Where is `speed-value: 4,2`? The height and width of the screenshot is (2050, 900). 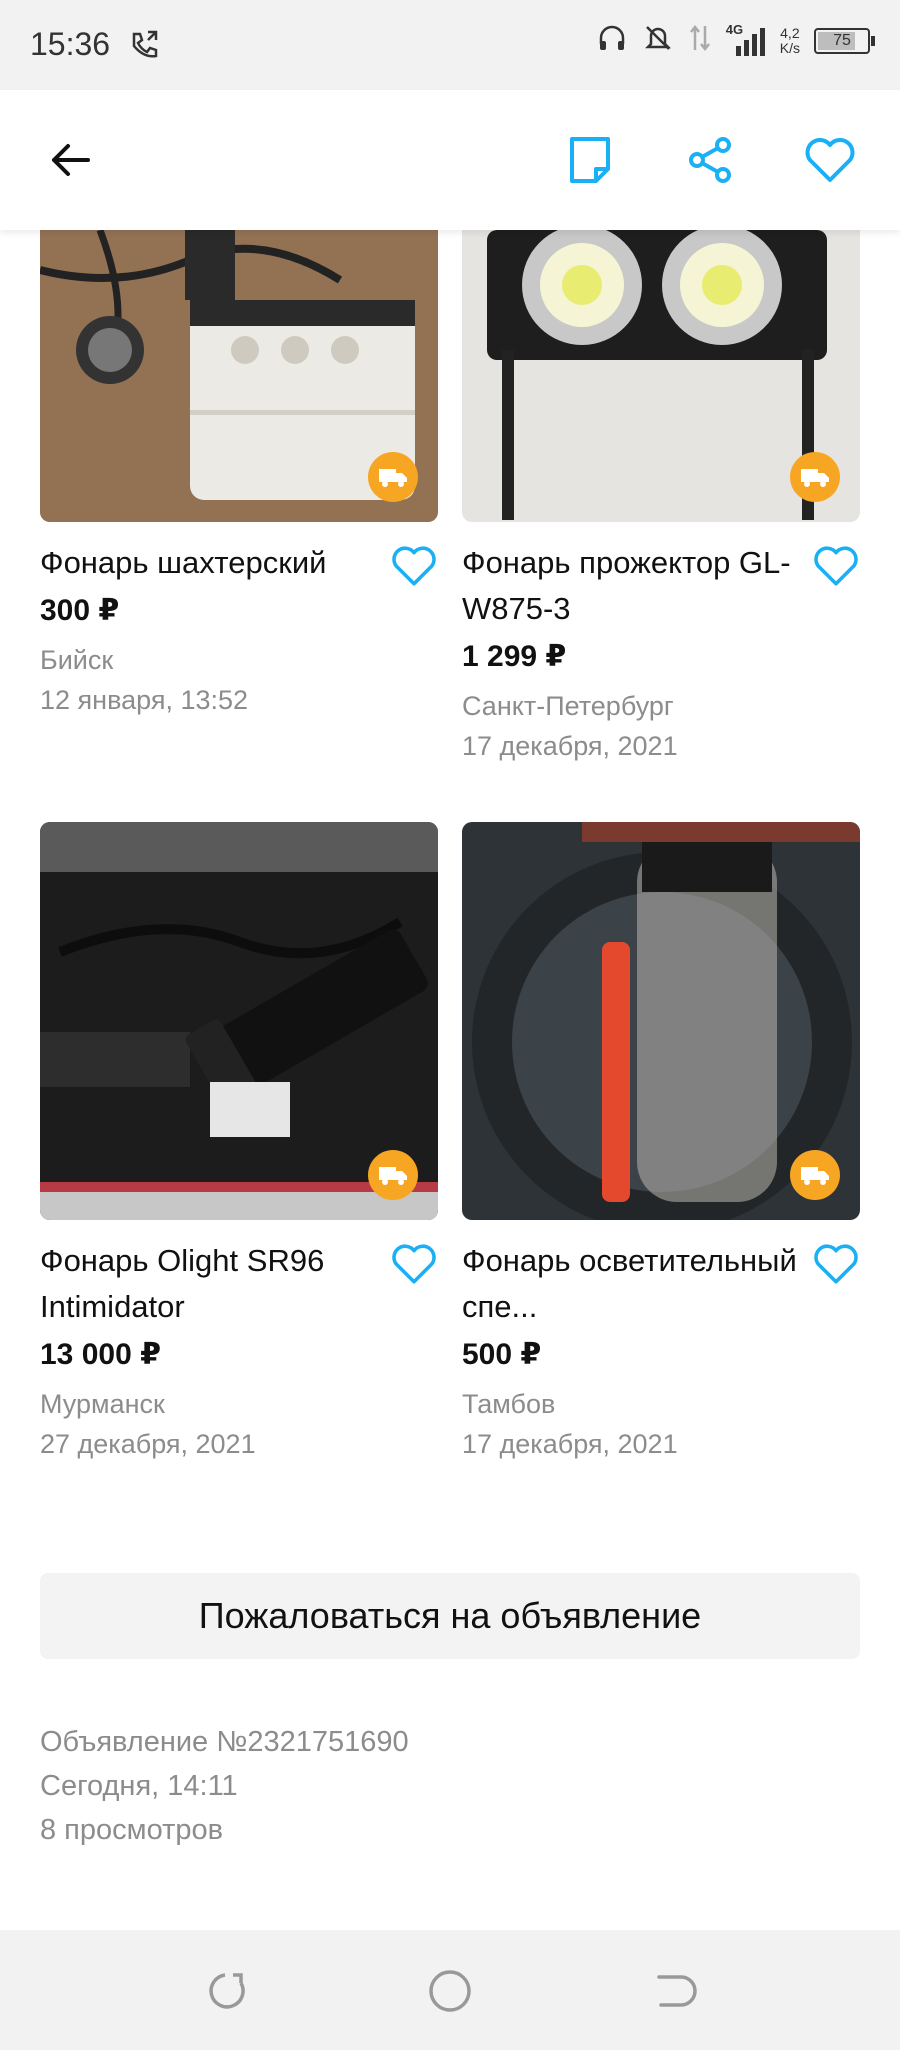
speed-value: 4,2 is located at coordinates (790, 32).